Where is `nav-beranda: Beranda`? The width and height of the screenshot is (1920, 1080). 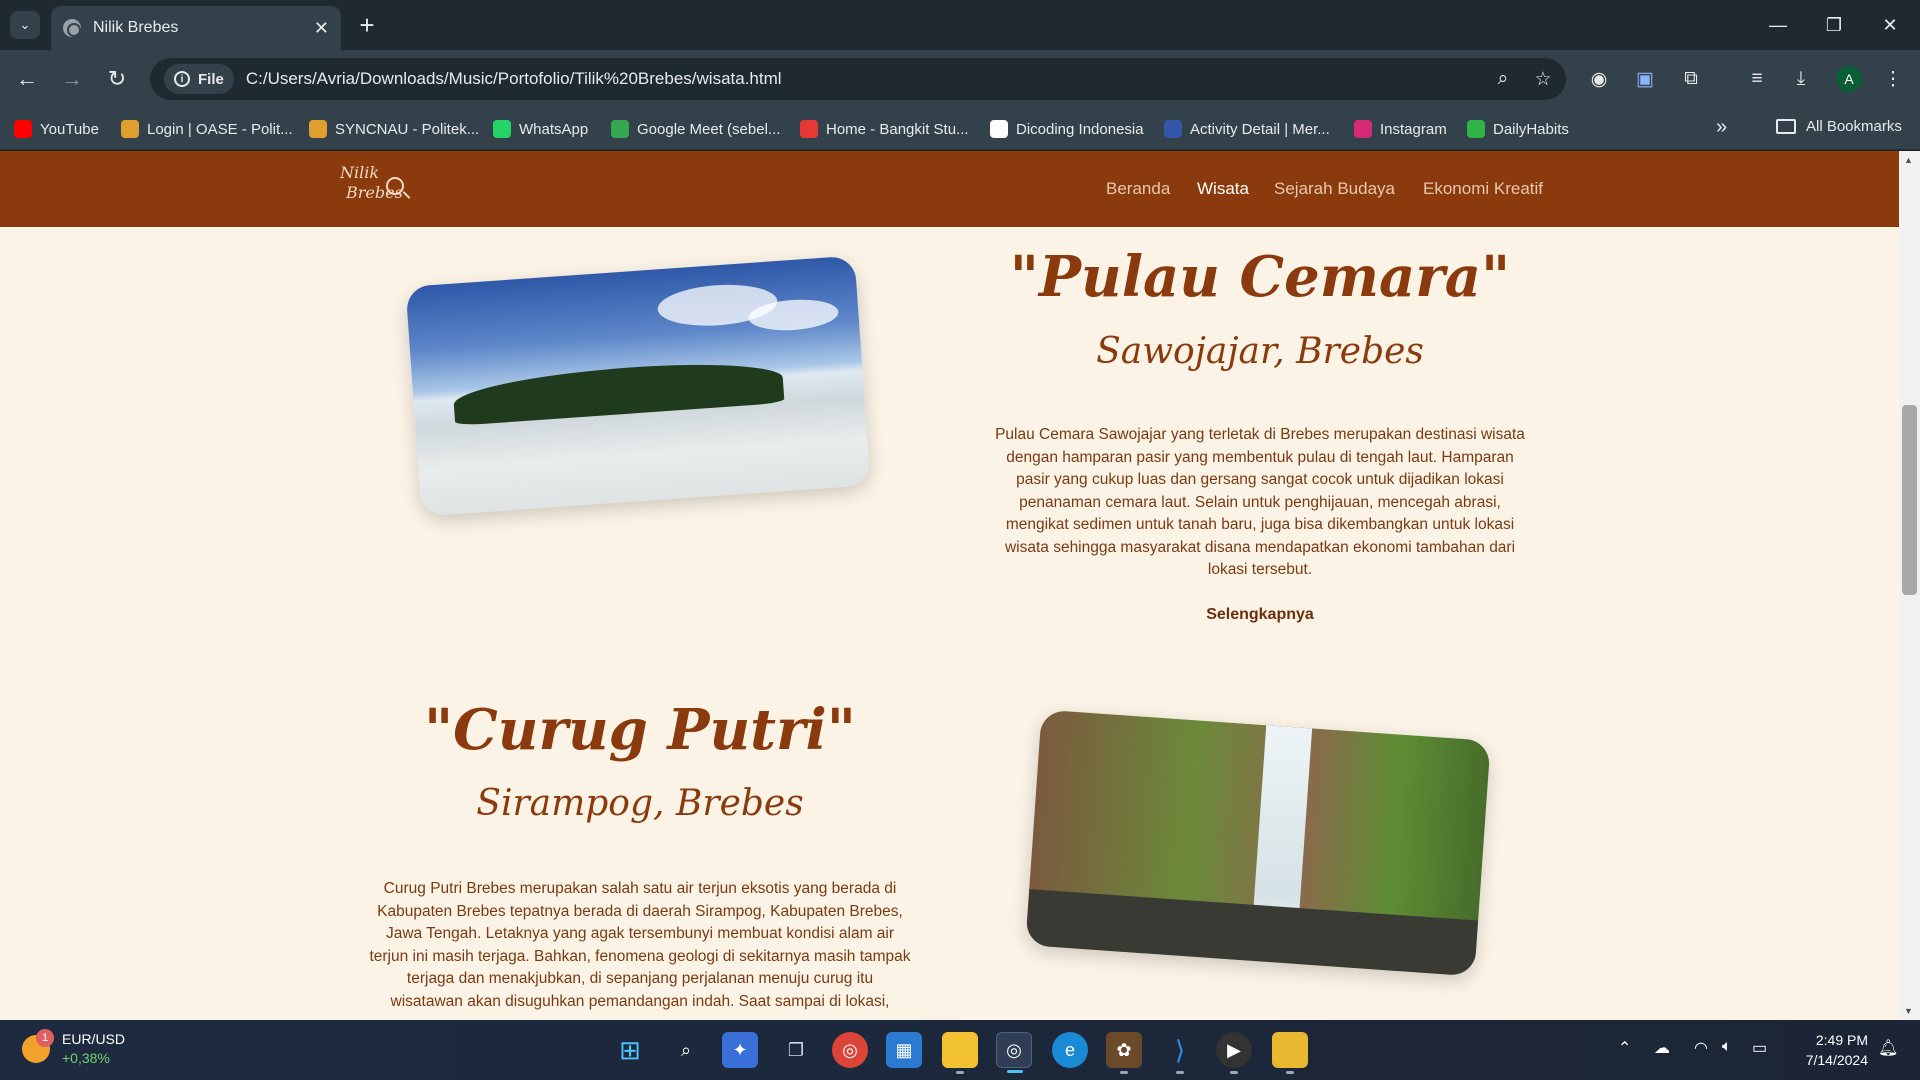
nav-beranda: Beranda is located at coordinates (1138, 189).